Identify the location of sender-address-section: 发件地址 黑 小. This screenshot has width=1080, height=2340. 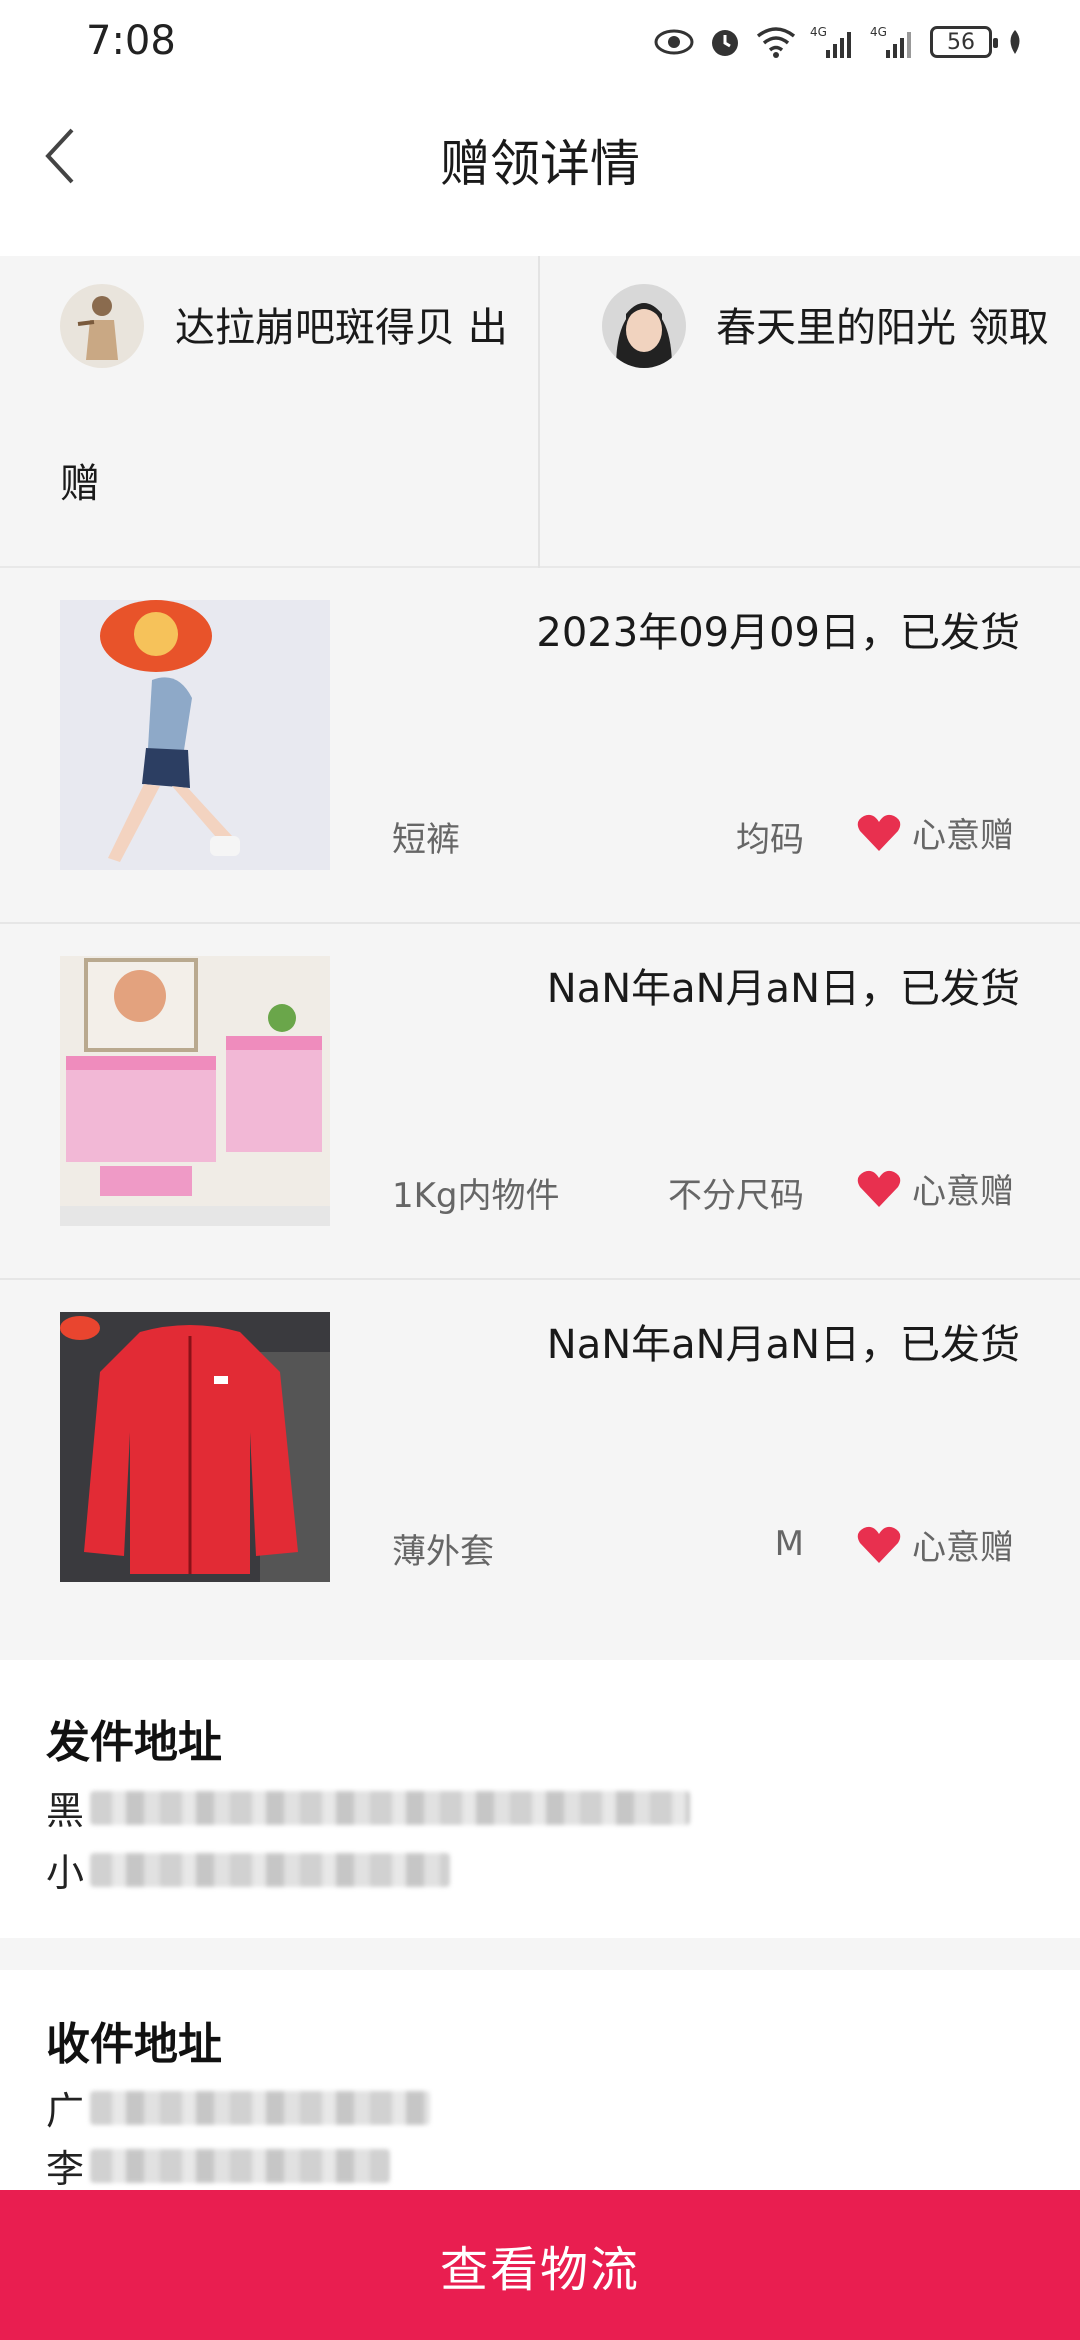
(540, 1804).